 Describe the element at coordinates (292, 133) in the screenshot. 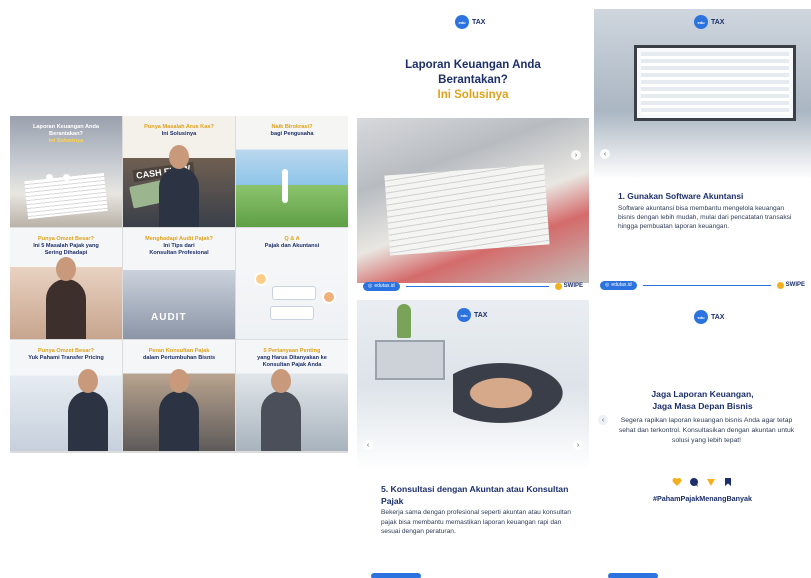

I see `tile-subtitle: bagi Pengusaha` at that location.